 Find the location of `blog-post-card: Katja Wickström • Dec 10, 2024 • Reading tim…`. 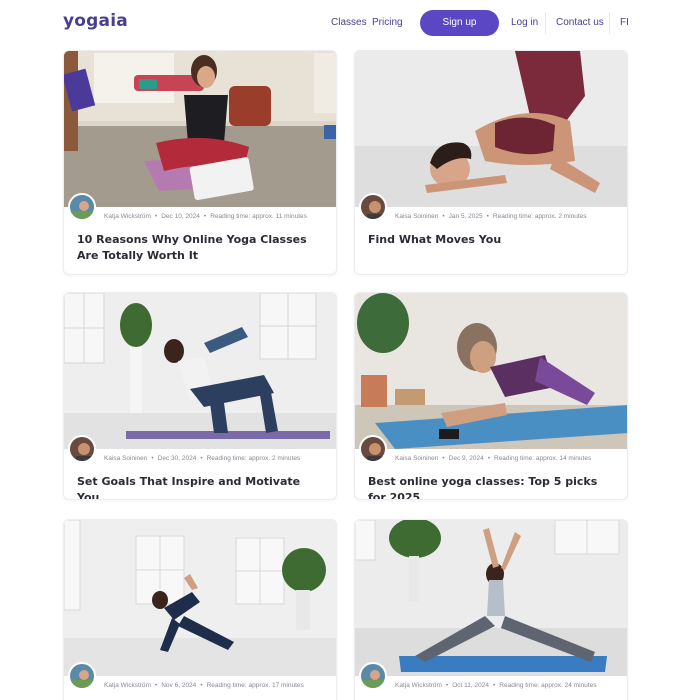

blog-post-card: Katja Wickström • Dec 10, 2024 • Reading tim… is located at coordinates (200, 162).